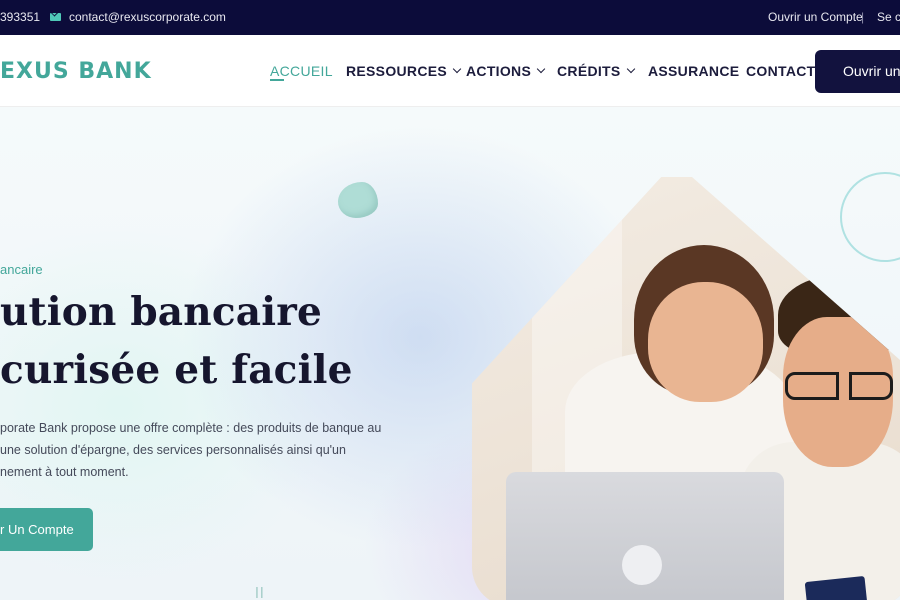  Describe the element at coordinates (260, 592) in the screenshot. I see `decorative-dots-icon: ⅼⅼ` at that location.